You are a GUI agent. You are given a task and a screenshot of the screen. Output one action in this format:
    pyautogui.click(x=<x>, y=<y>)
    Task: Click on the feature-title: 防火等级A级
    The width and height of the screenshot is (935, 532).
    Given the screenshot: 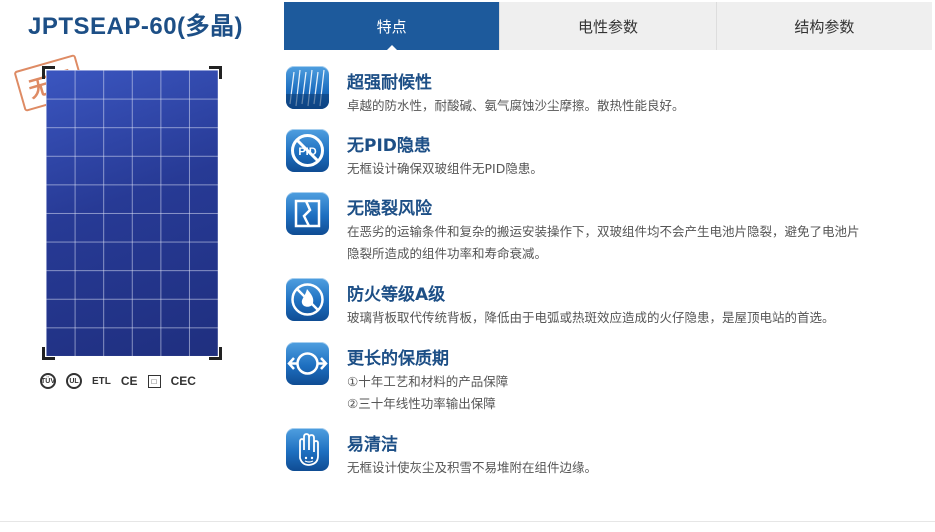 What is the action you would take?
    pyautogui.click(x=396, y=295)
    